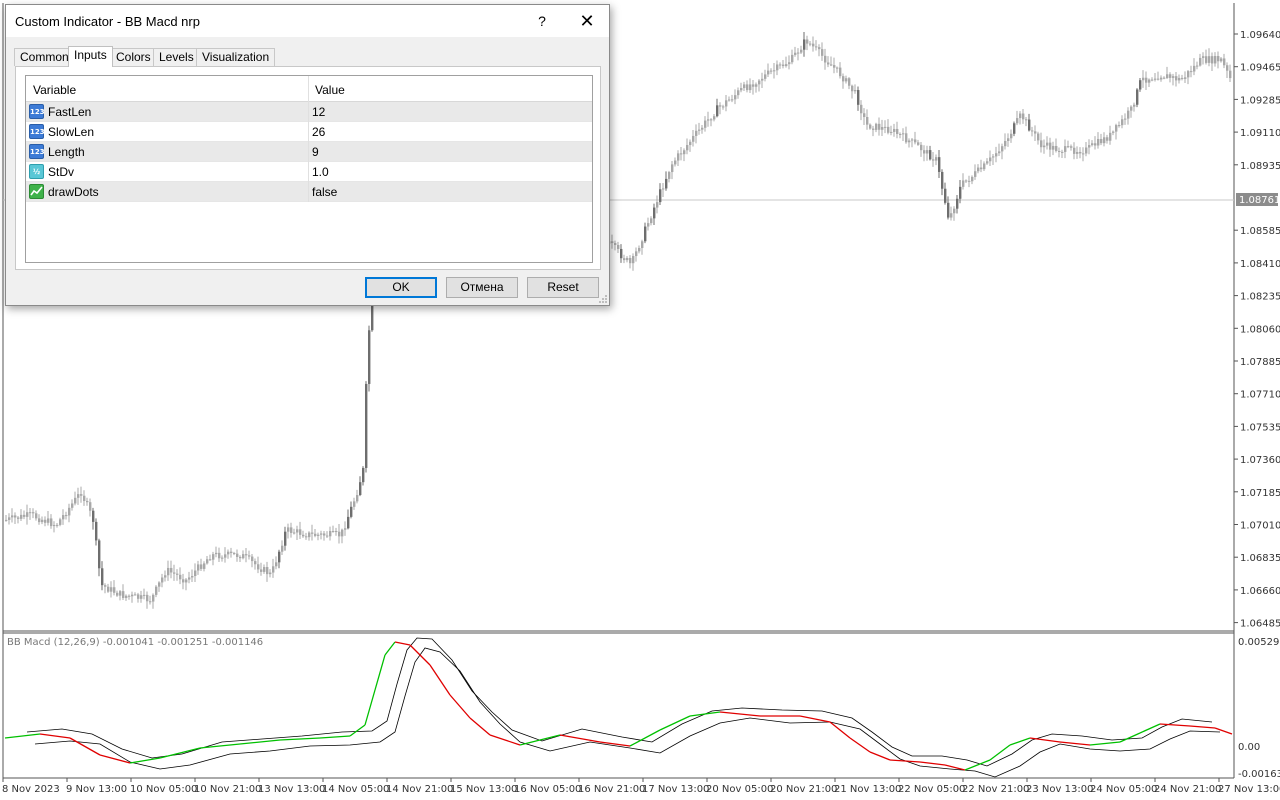  What do you see at coordinates (1260, 395) in the screenshot?
I see `price-tick-label: 1.07710` at bounding box center [1260, 395].